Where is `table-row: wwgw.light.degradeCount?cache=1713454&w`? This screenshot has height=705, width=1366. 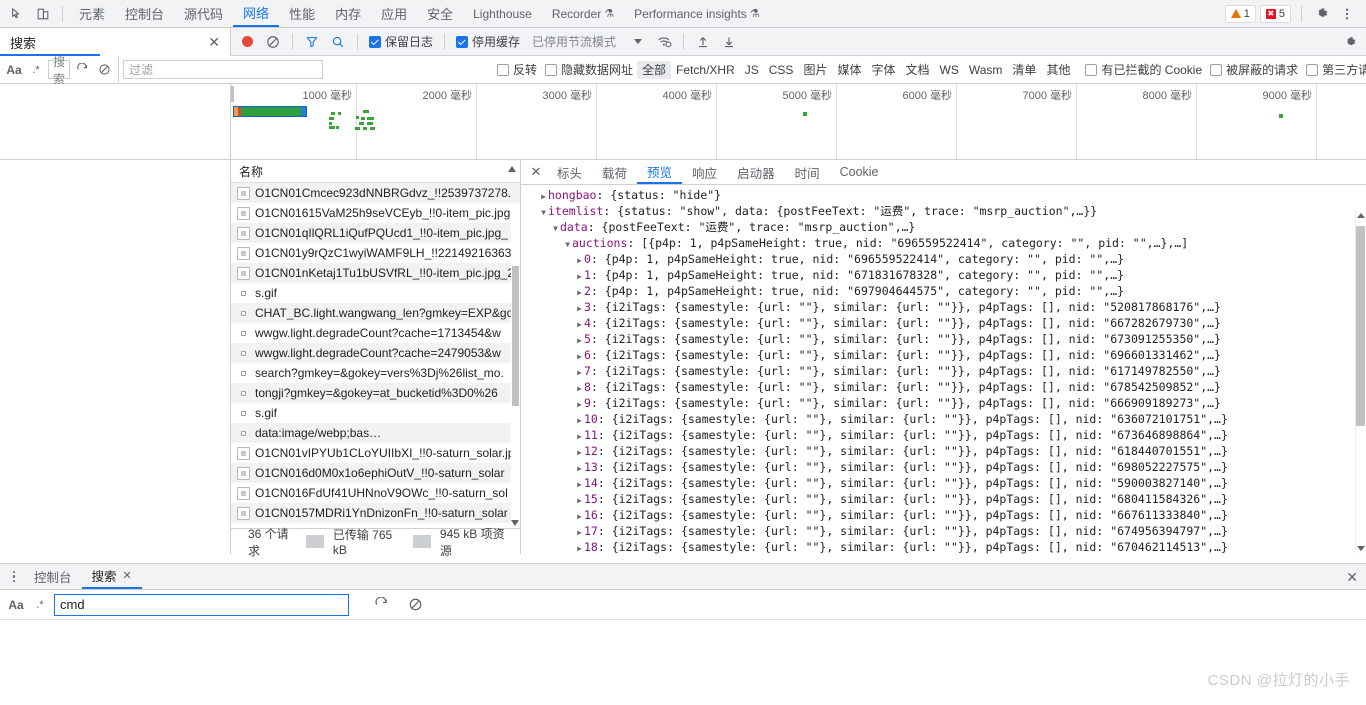
table-row: wwgw.light.degradeCount?cache=1713454&w is located at coordinates (375, 333).